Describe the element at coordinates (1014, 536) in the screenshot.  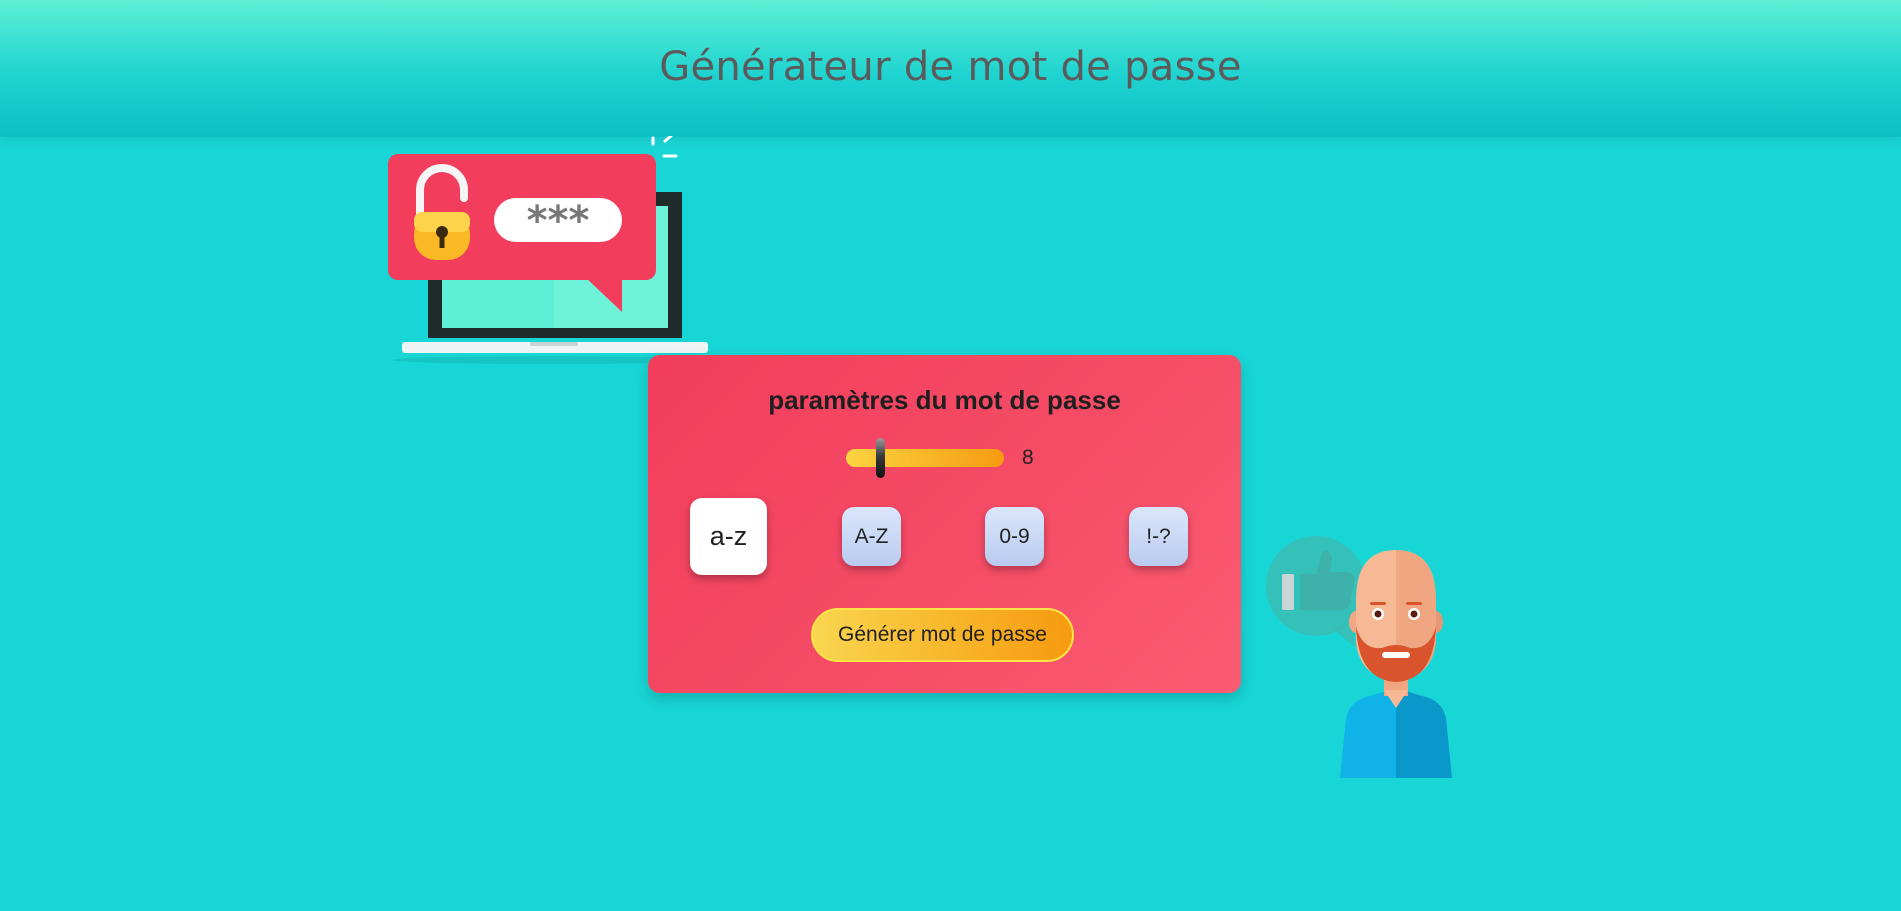
I see `digits-toggle: 0-9` at that location.